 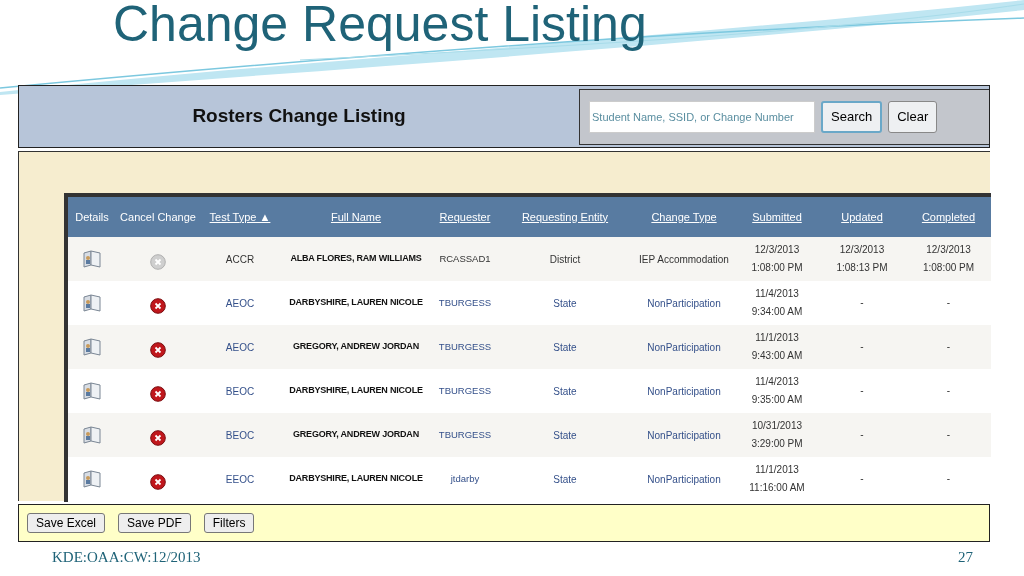 I want to click on page-heading: Rosters Change Listing, so click(x=299, y=116).